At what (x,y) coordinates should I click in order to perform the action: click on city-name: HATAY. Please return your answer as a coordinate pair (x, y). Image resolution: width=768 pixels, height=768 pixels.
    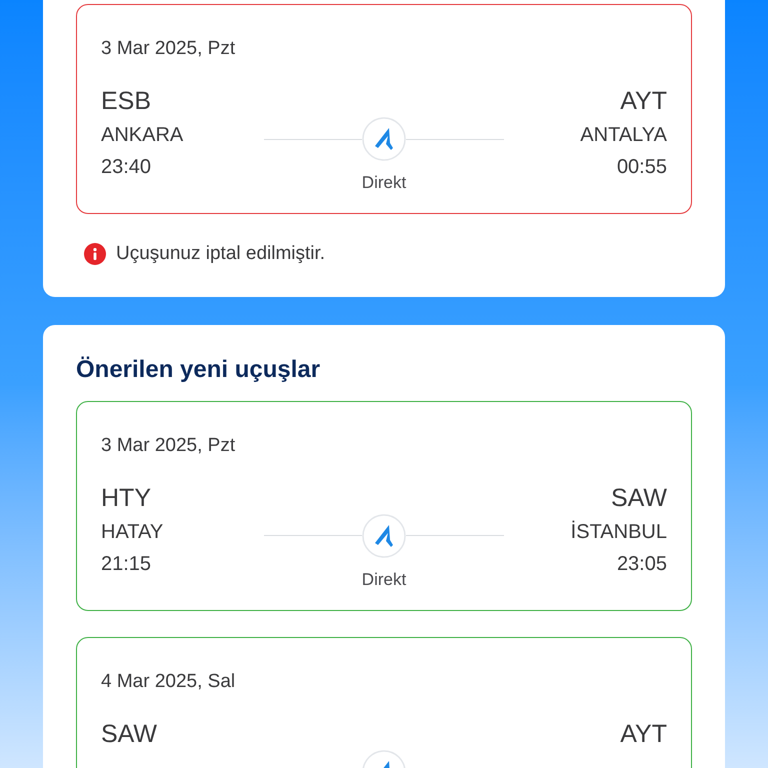
    Looking at the image, I should click on (132, 532).